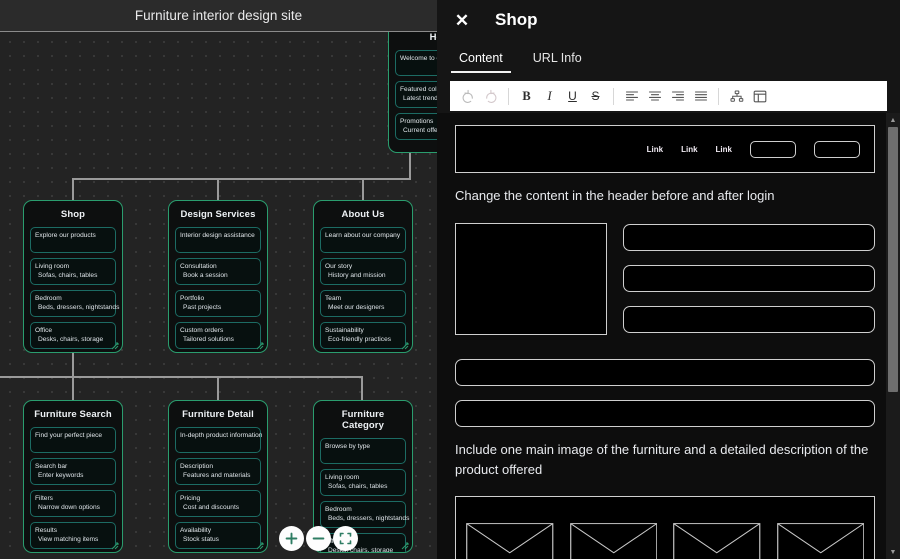 Image resolution: width=900 pixels, height=559 pixels. I want to click on align-right-icon, so click(677, 96).